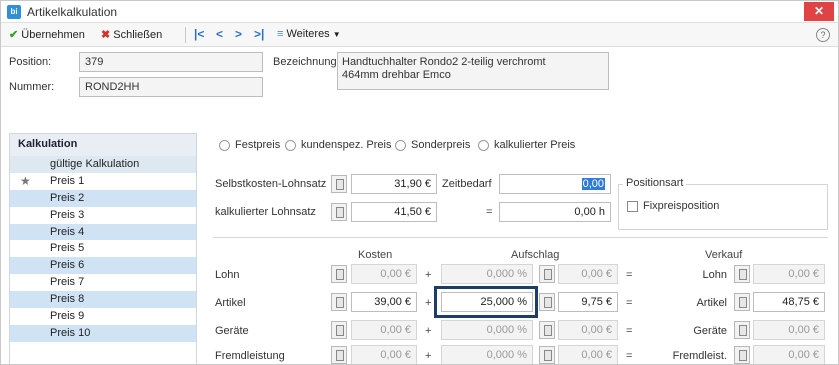 The width and height of the screenshot is (839, 365). I want to click on list-item-preis-5: Preis 5, so click(103, 248).